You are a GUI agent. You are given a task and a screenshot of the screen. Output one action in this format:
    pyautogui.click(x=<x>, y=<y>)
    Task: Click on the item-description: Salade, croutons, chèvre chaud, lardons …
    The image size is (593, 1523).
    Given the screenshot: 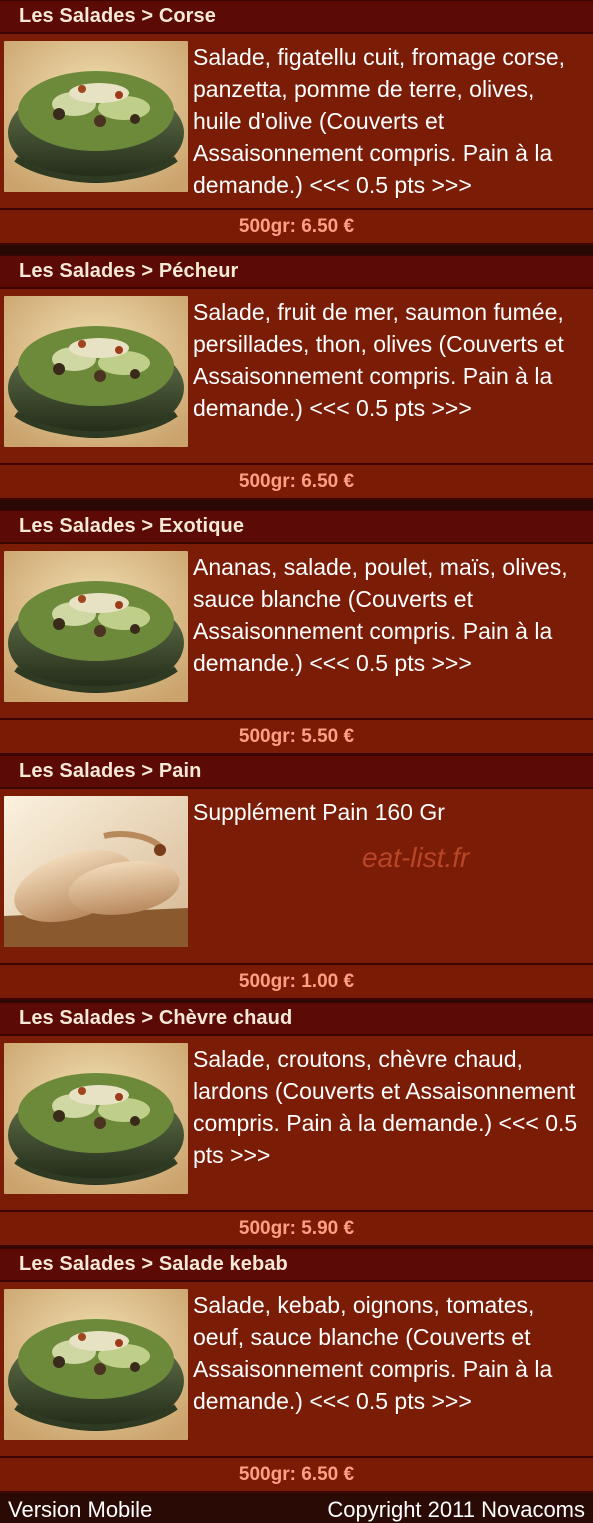 What is the action you would take?
    pyautogui.click(x=385, y=1107)
    